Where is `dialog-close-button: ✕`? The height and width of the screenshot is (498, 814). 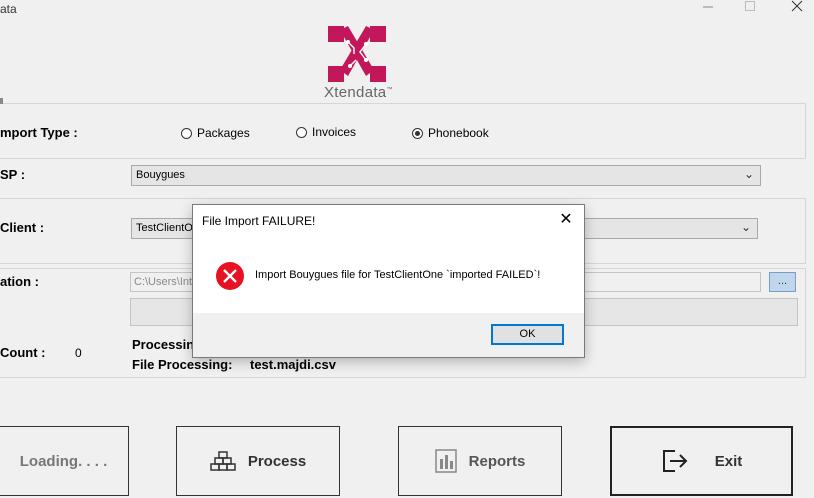
dialog-close-button: ✕ is located at coordinates (566, 219).